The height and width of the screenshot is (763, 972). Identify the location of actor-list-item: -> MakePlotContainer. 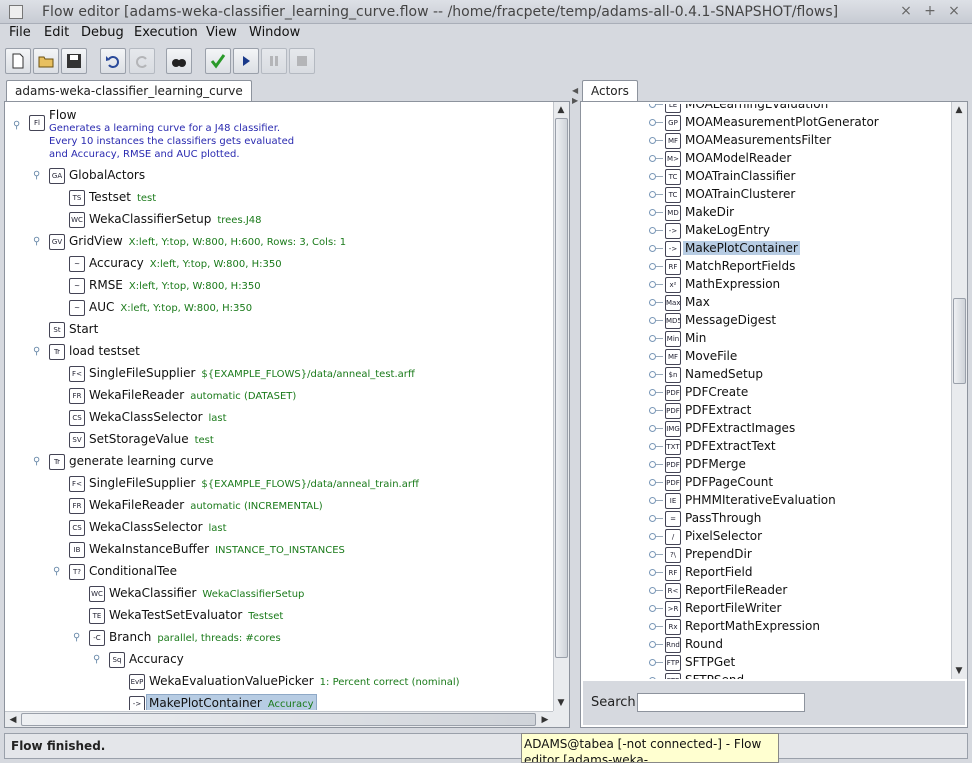
(763, 249).